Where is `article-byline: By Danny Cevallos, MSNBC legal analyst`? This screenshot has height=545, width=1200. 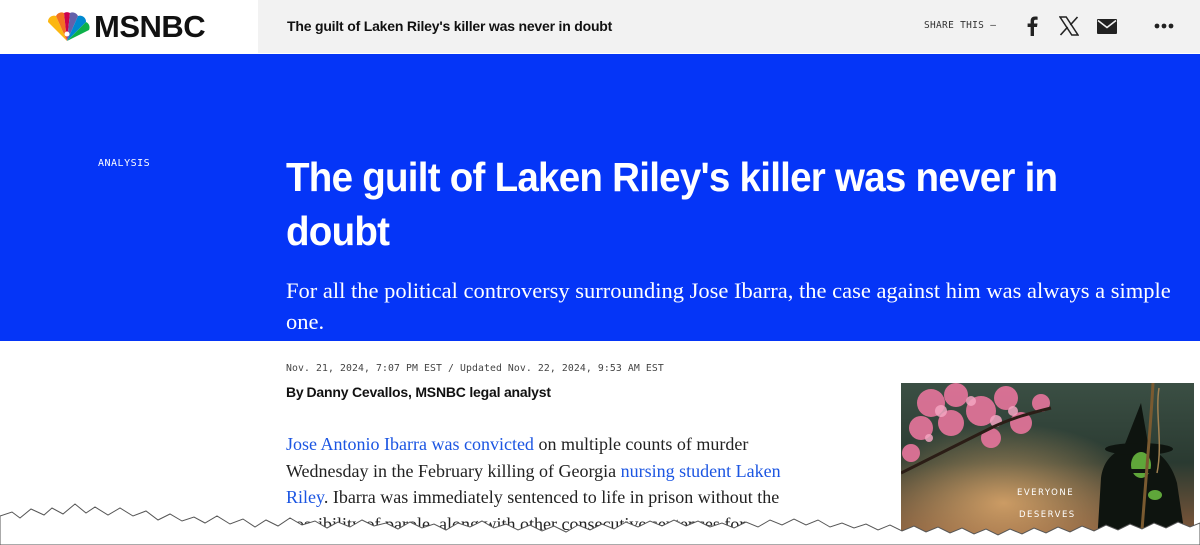
article-byline: By Danny Cevallos, MSNBC legal analyst is located at coordinates (418, 392).